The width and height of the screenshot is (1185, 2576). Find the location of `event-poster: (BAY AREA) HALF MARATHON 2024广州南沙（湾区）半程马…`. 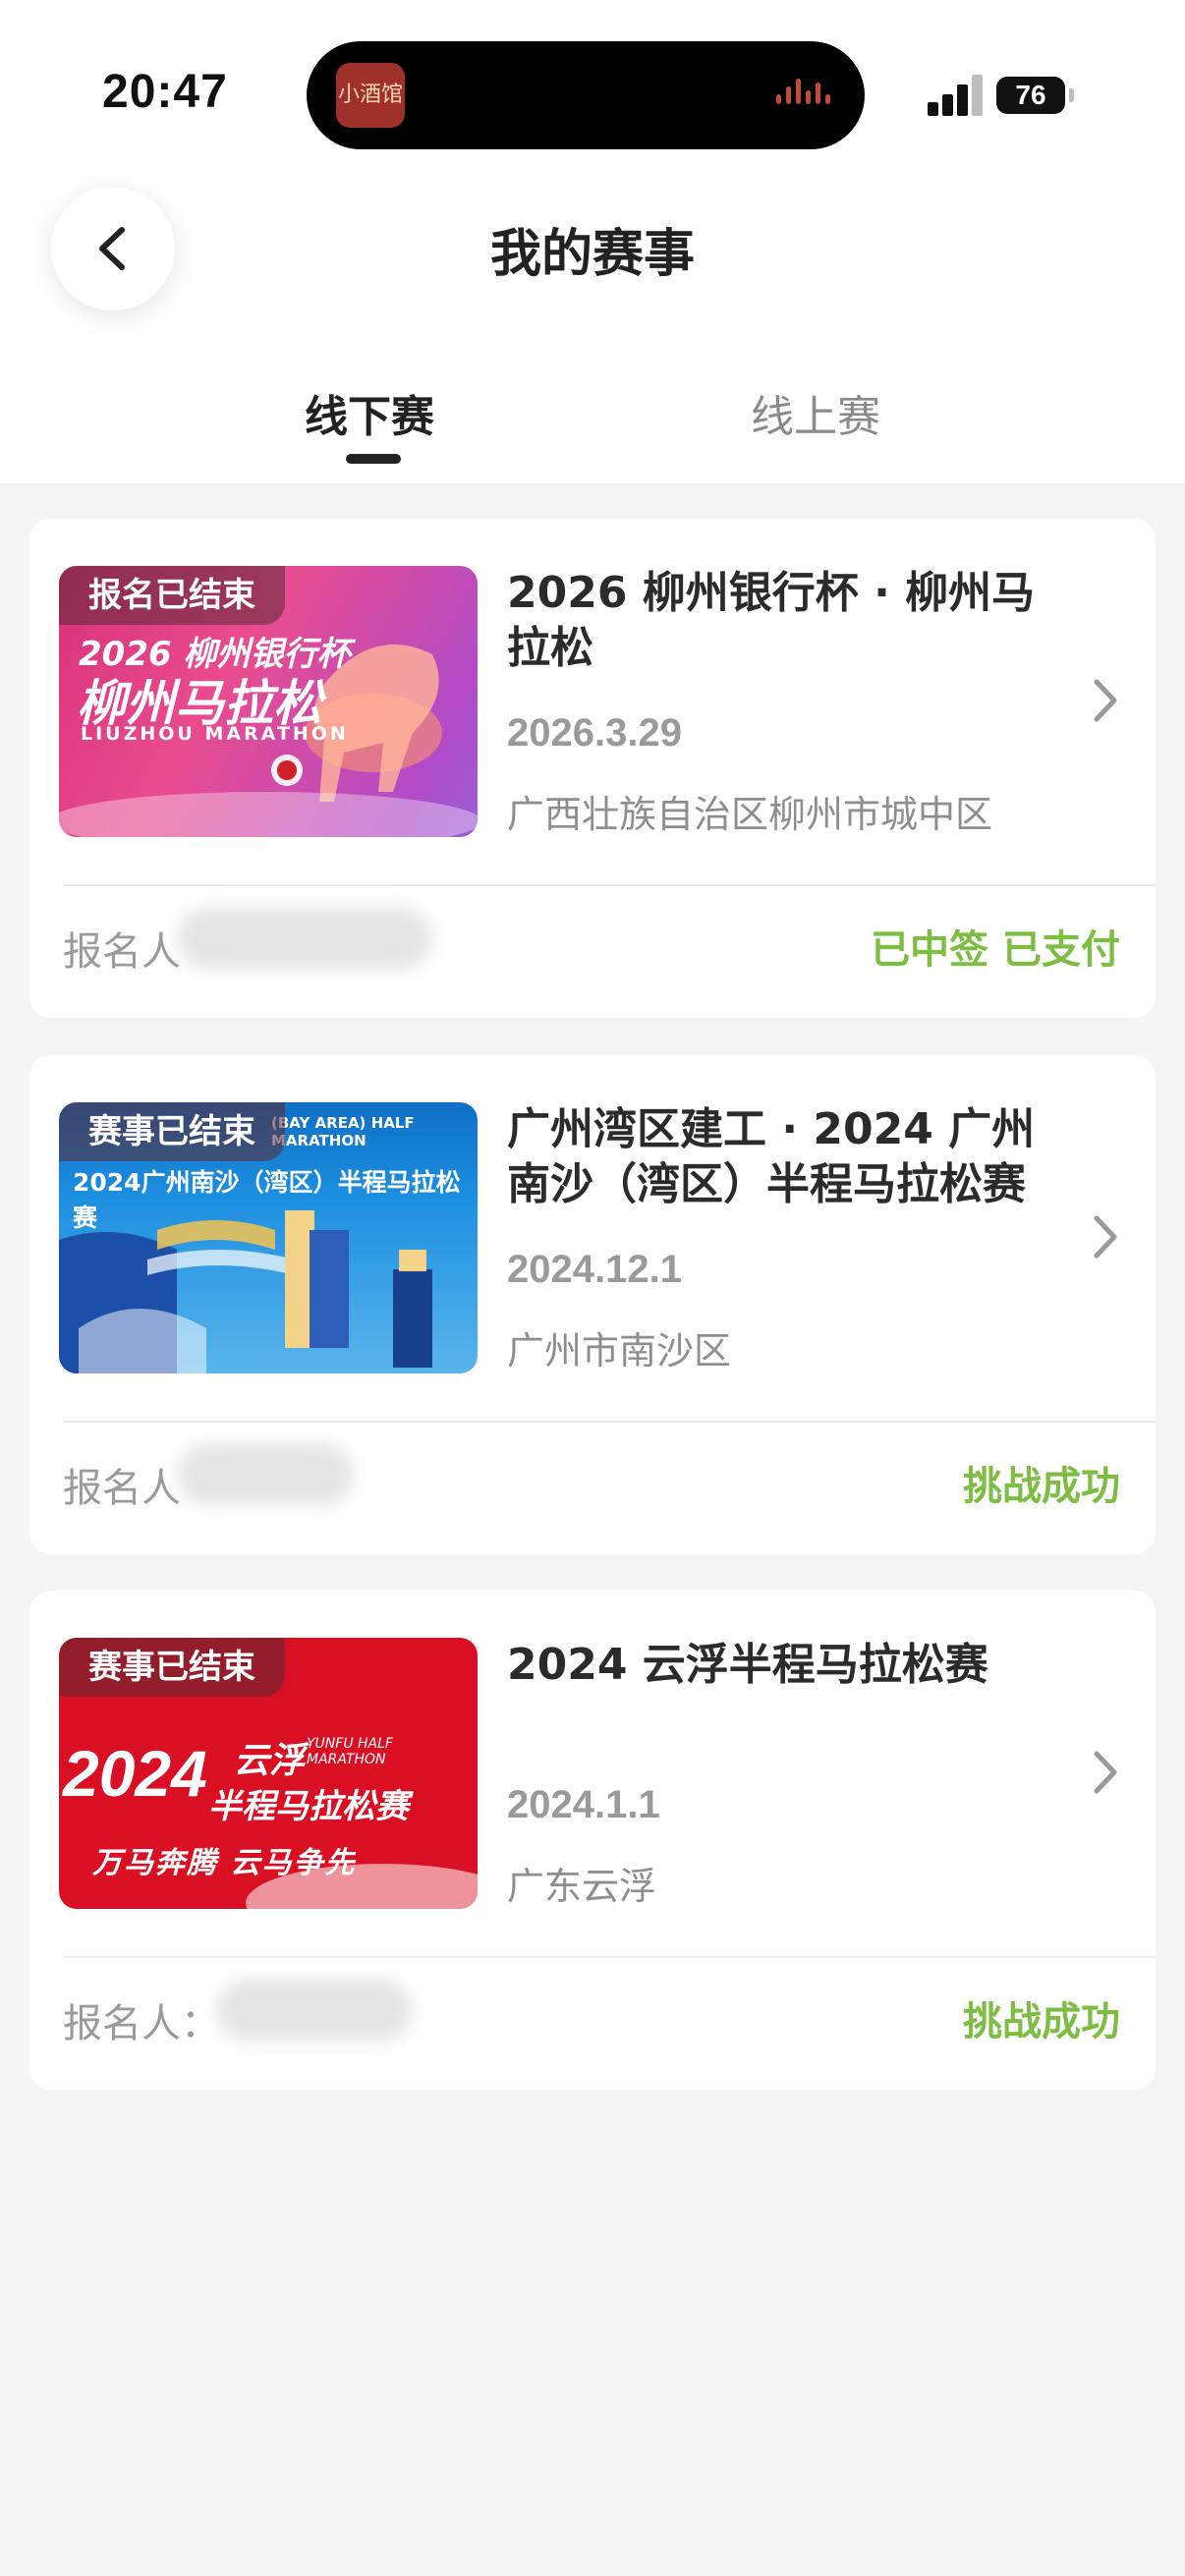

event-poster: (BAY AREA) HALF MARATHON 2024广州南沙（湾区）半程马… is located at coordinates (268, 1237).